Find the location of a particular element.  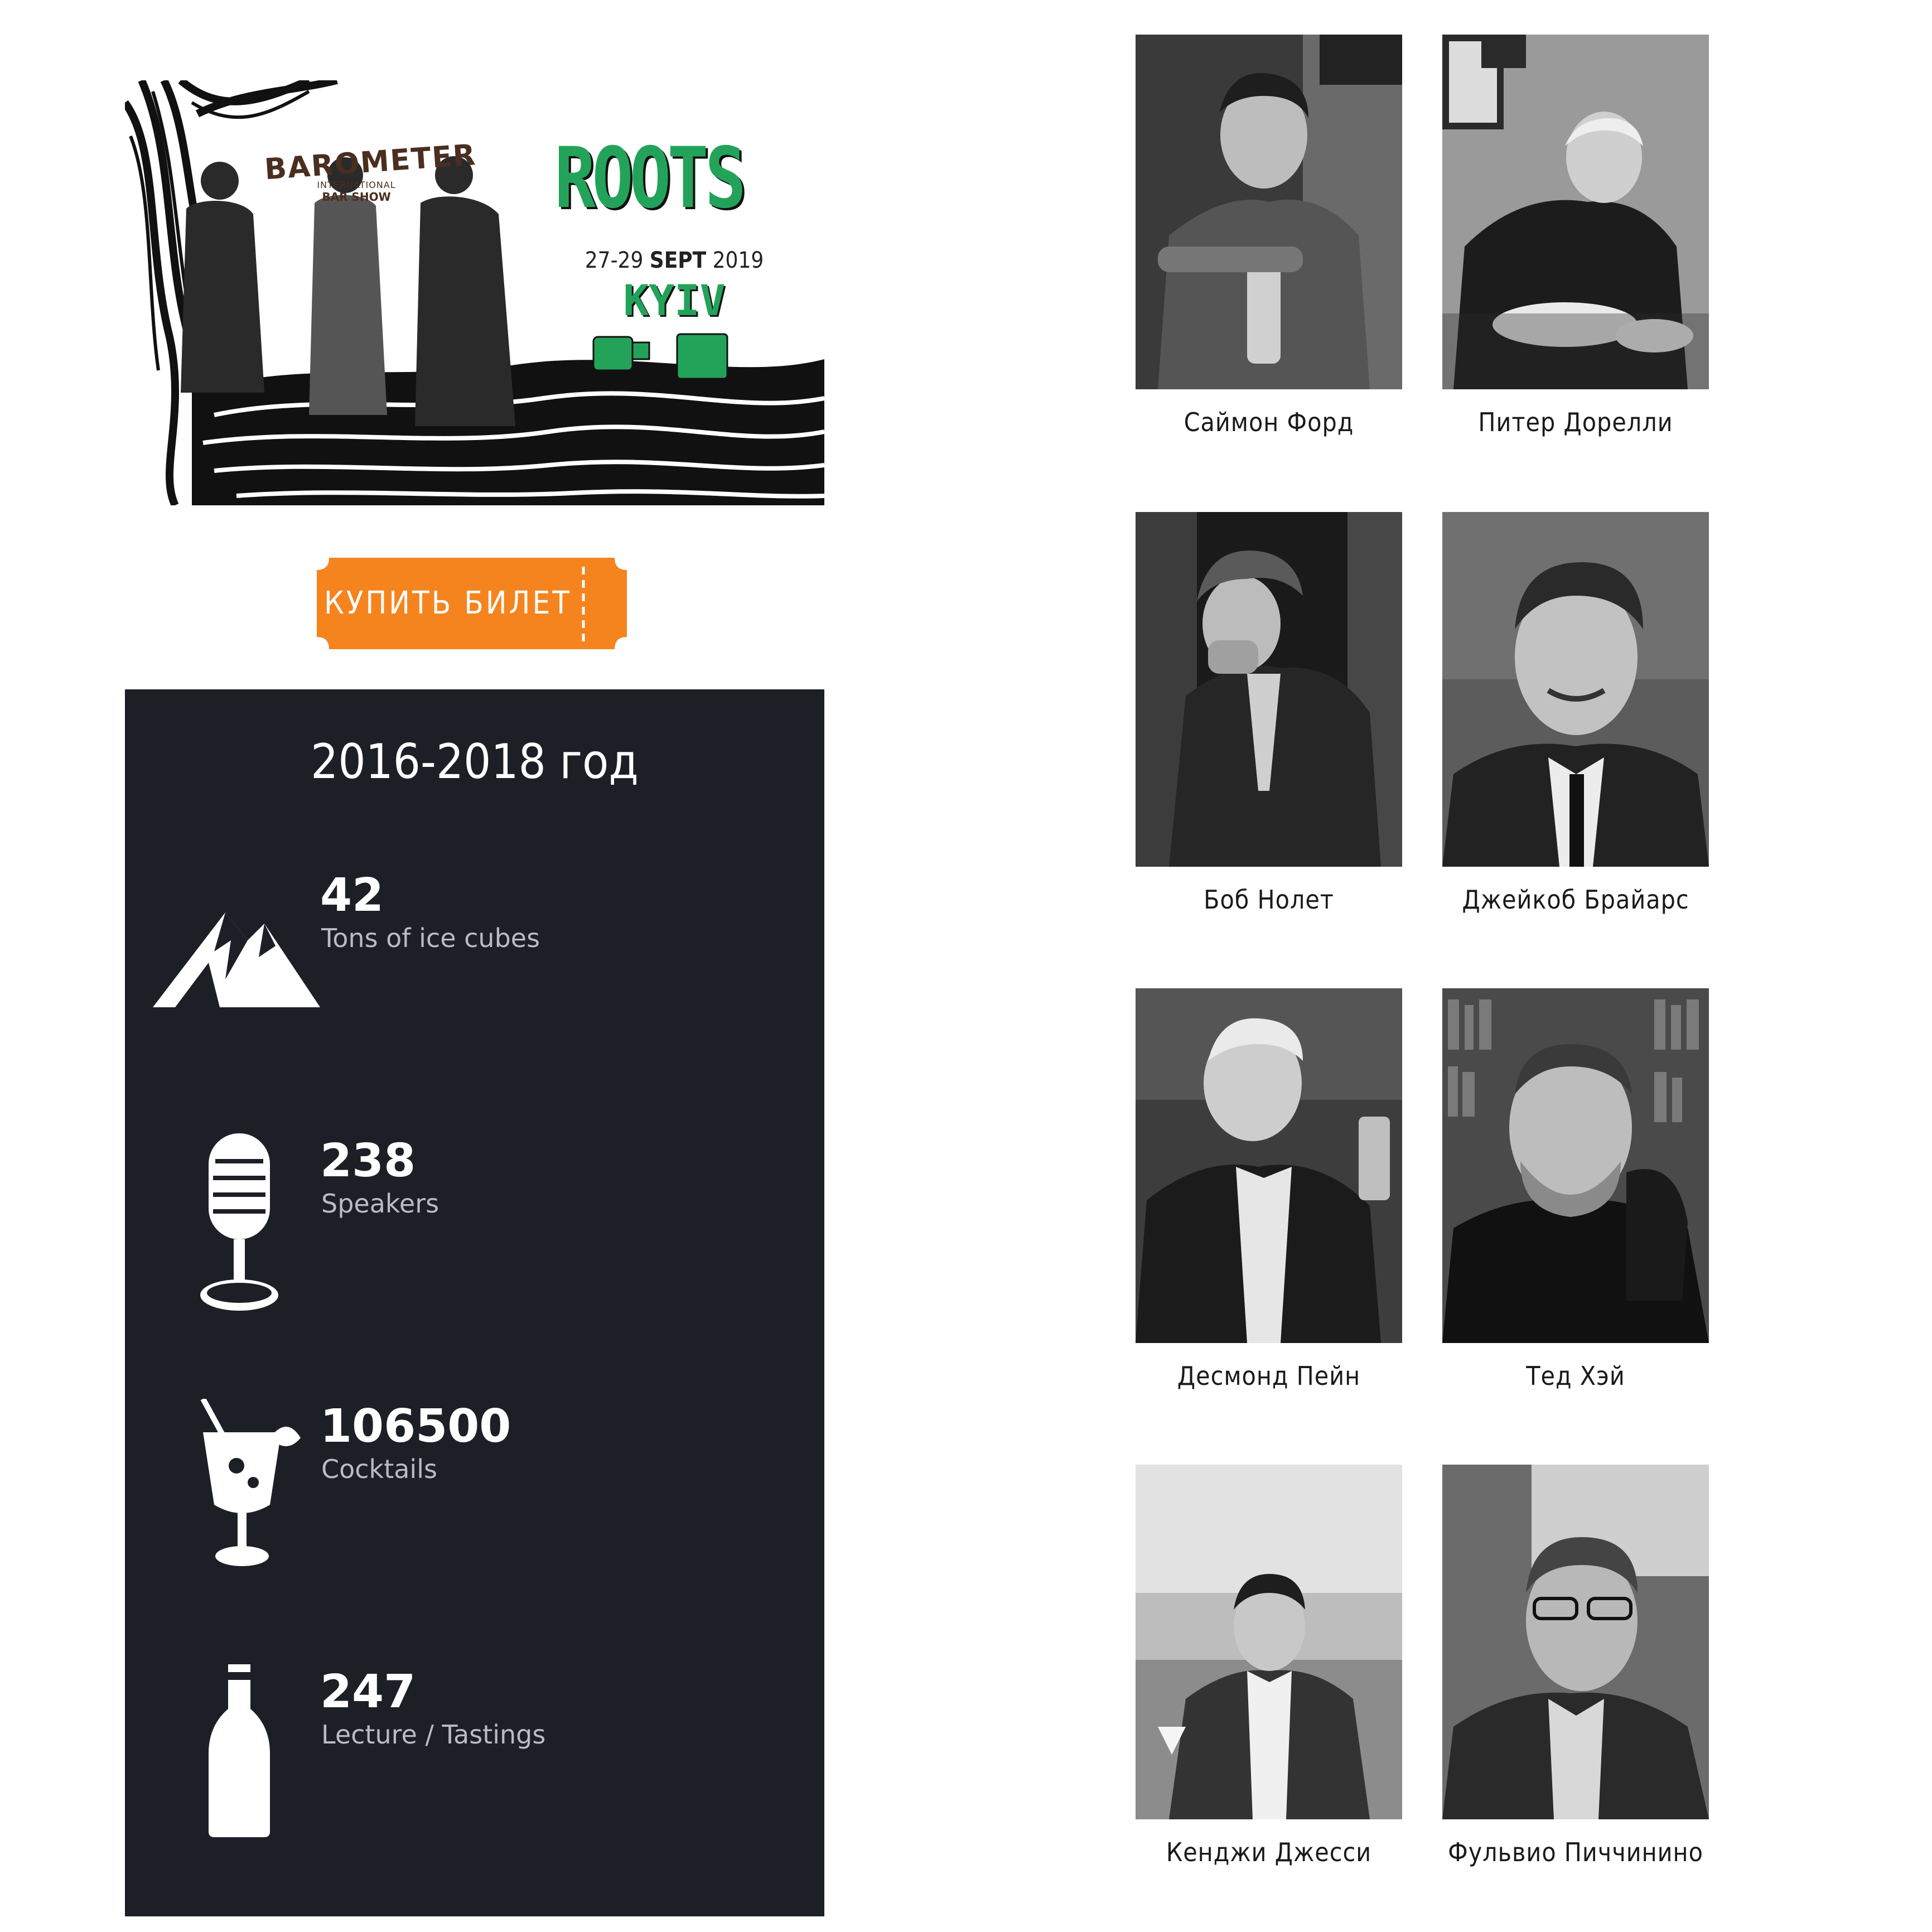

speaker-card: Кенджи Джесси is located at coordinates (1269, 1682).